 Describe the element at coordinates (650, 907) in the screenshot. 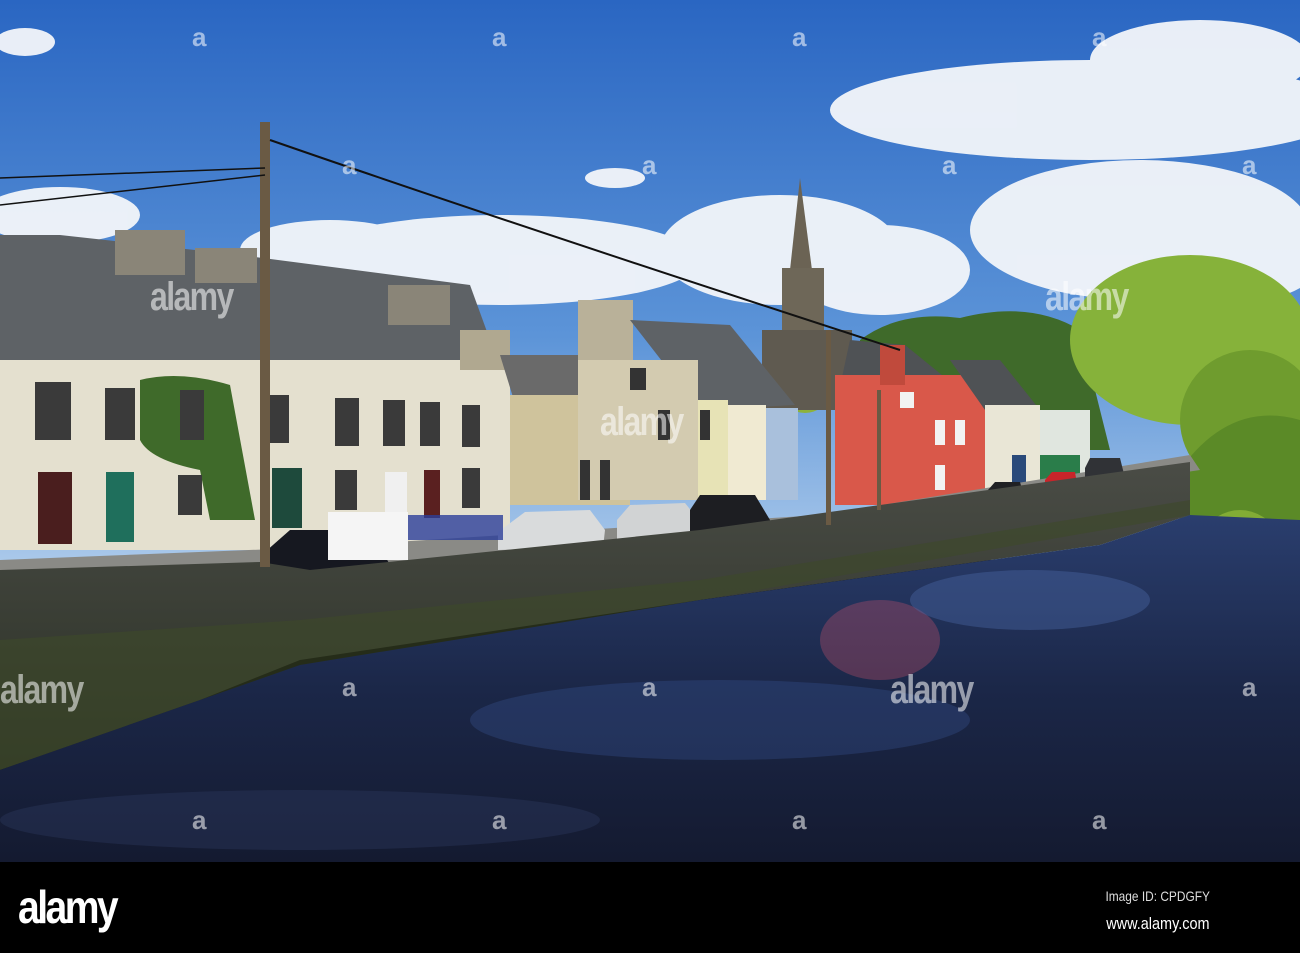

I see `footer-bar: alamy Image ID: CPDGFY www.alamy.com` at that location.